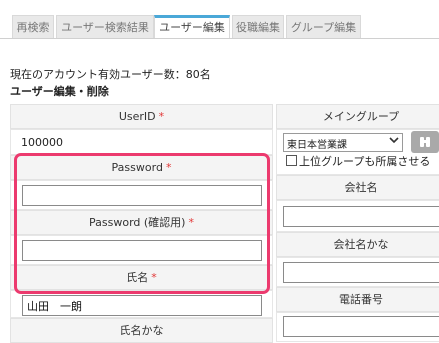  What do you see at coordinates (137, 222) in the screenshot?
I see `password-confirm-label: Password (確認用)` at bounding box center [137, 222].